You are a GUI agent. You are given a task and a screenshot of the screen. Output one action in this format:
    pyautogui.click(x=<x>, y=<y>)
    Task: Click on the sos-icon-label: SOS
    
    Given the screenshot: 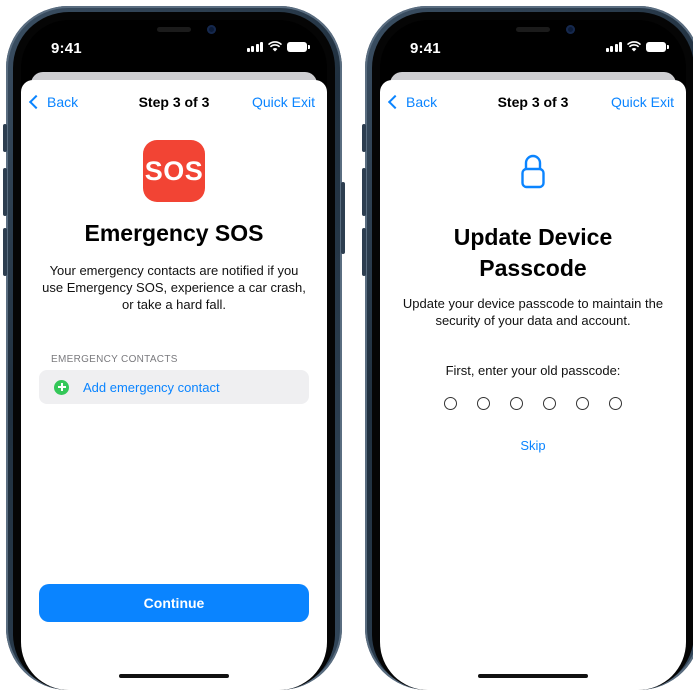 What is the action you would take?
    pyautogui.click(x=174, y=170)
    